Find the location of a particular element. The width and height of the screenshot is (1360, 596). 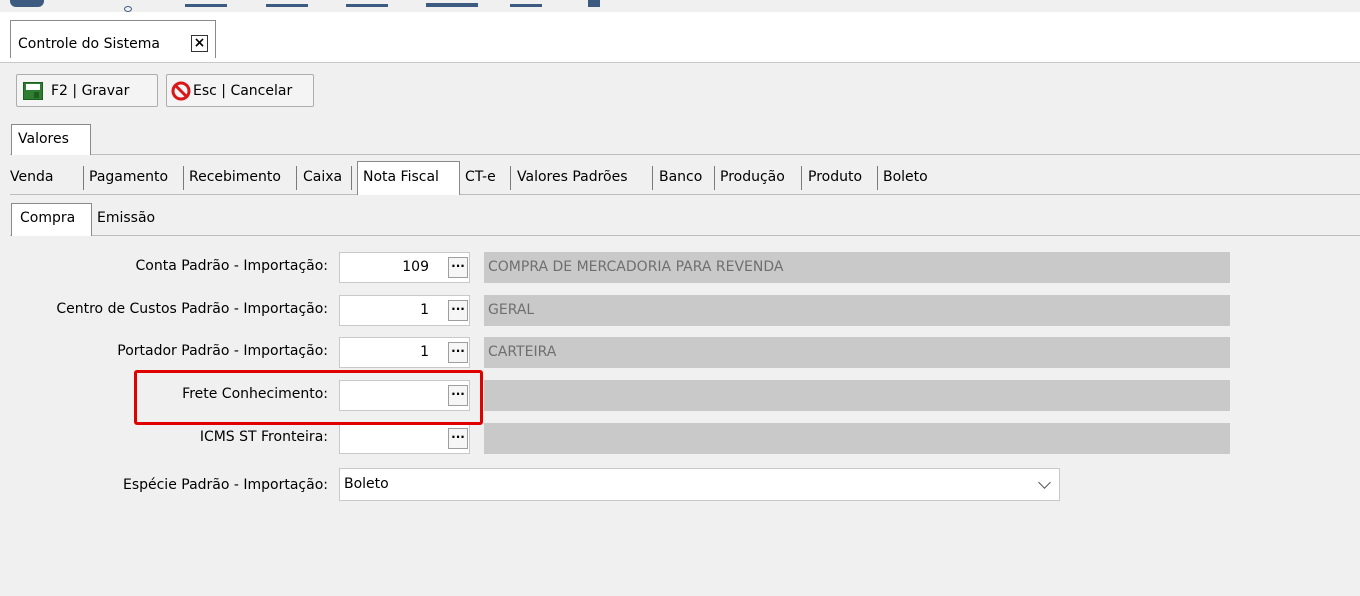

especie-label: Espécie Padrão - Importação: is located at coordinates (225, 485).